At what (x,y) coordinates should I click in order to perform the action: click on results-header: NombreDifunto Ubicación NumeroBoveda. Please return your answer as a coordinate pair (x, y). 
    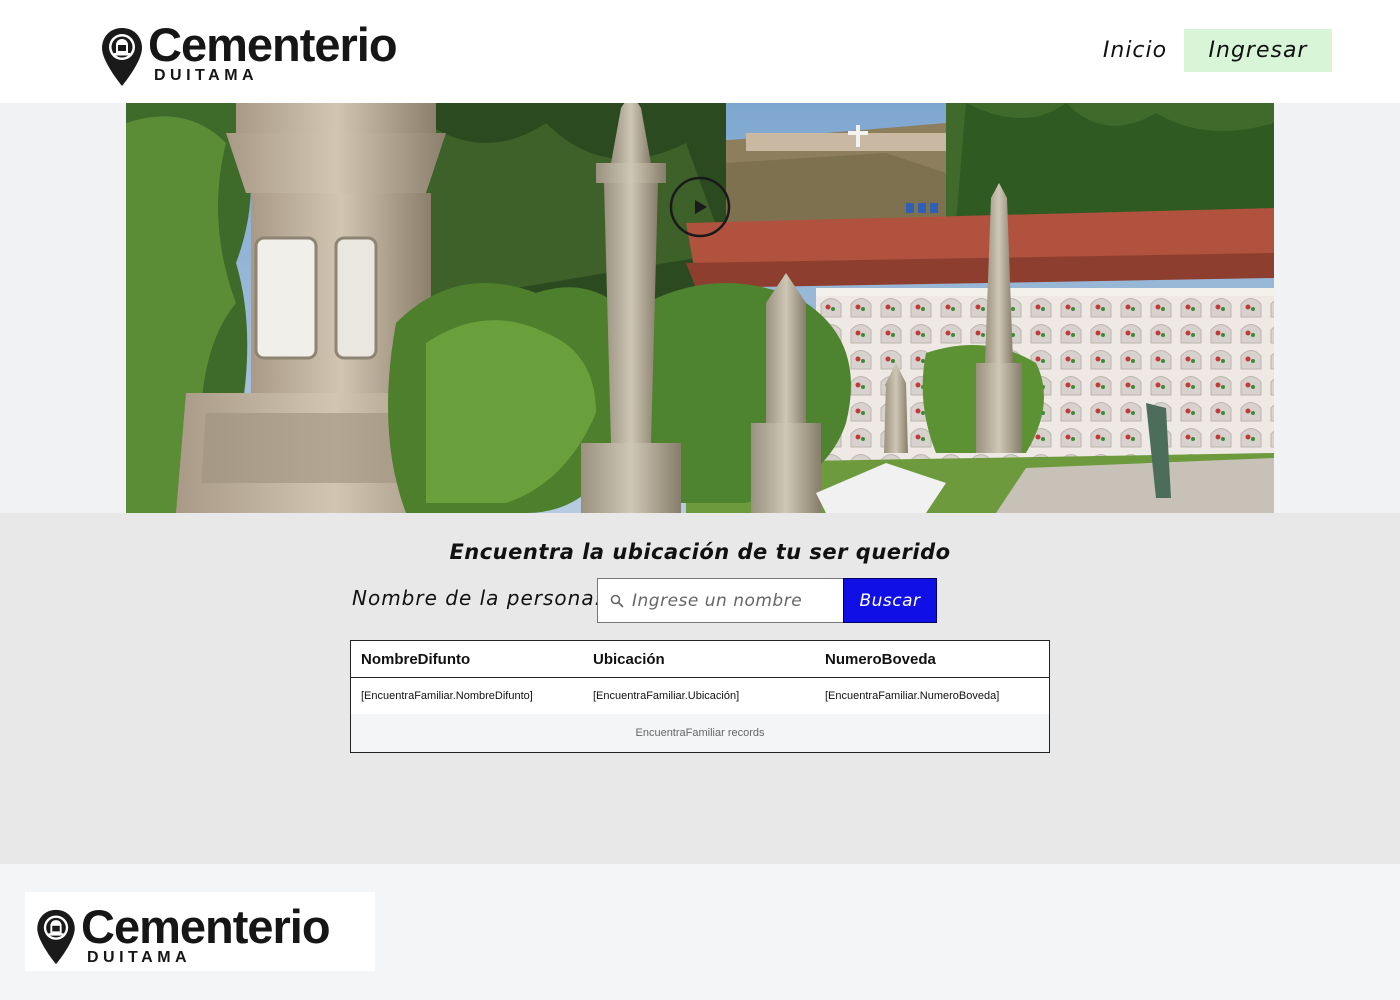
    Looking at the image, I should click on (700, 659).